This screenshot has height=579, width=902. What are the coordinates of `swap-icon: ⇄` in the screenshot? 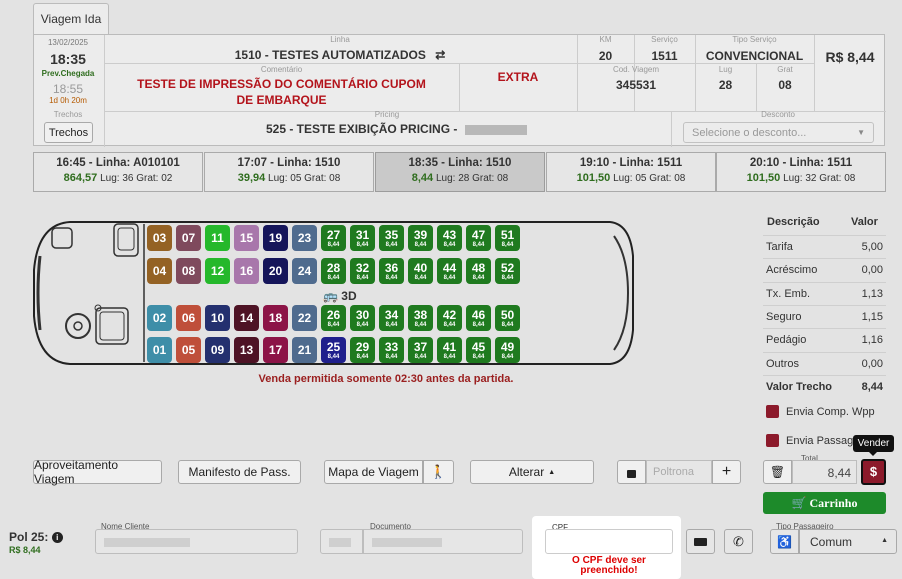 It's located at (440, 55).